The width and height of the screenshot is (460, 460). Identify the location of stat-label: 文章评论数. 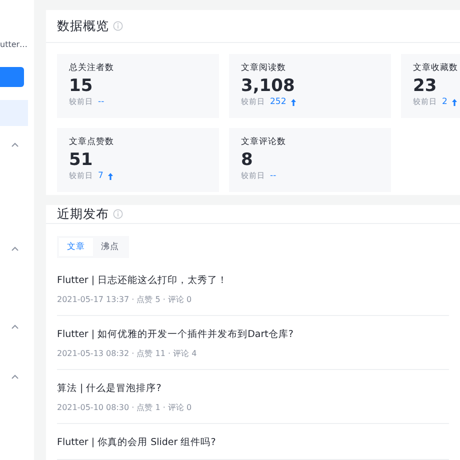
(264, 142).